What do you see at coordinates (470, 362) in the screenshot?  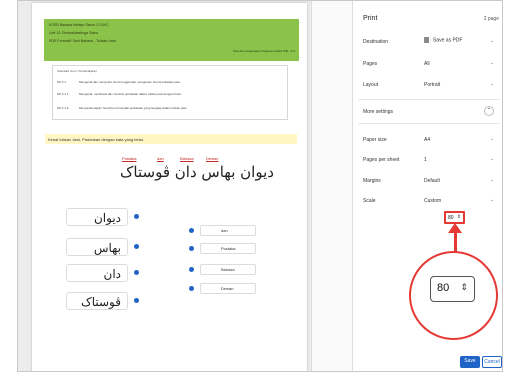 I see `save-button: Save` at bounding box center [470, 362].